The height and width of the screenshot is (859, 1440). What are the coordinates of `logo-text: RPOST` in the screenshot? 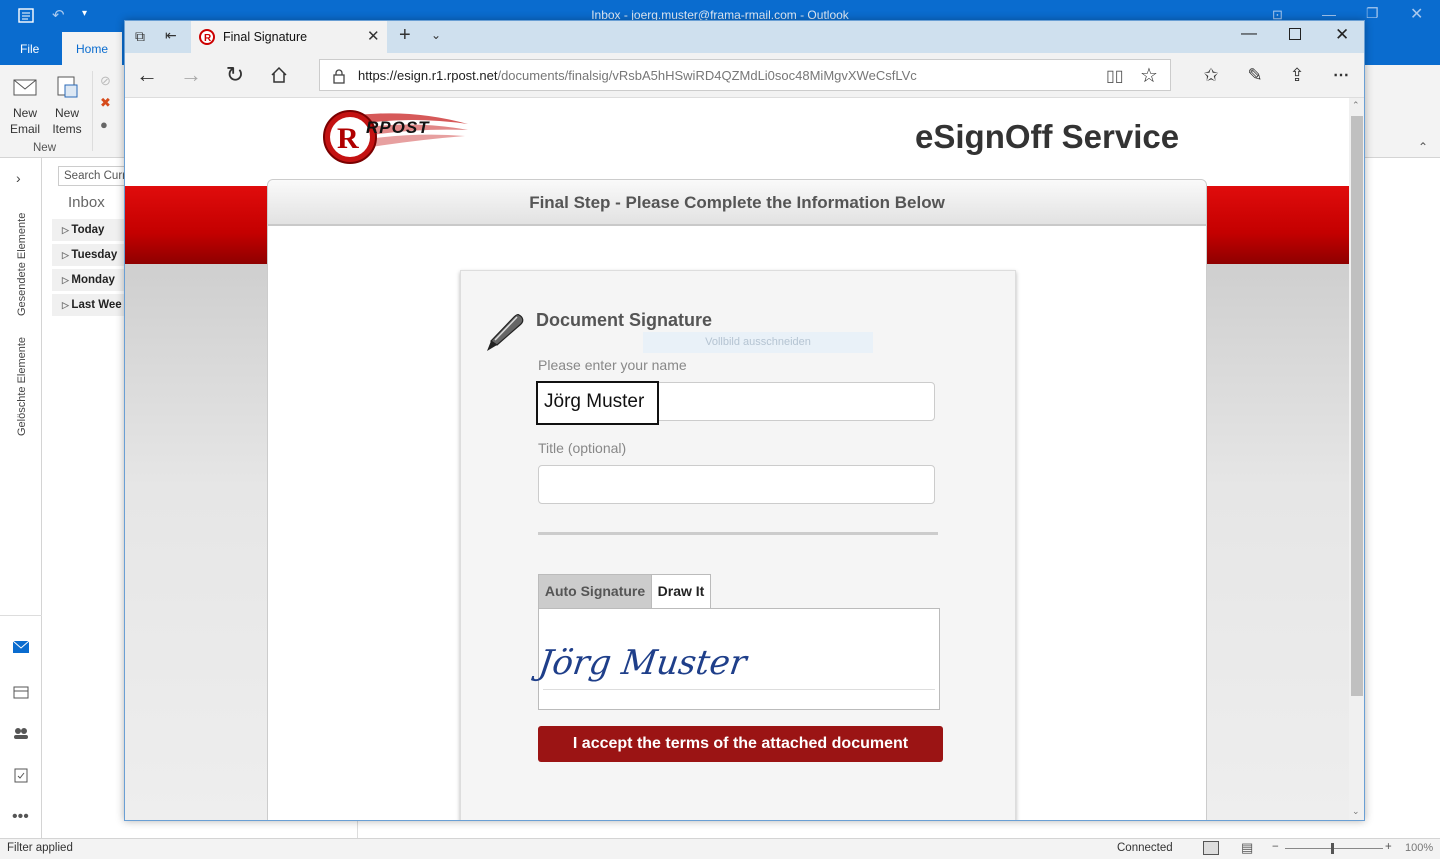 It's located at (398, 127).